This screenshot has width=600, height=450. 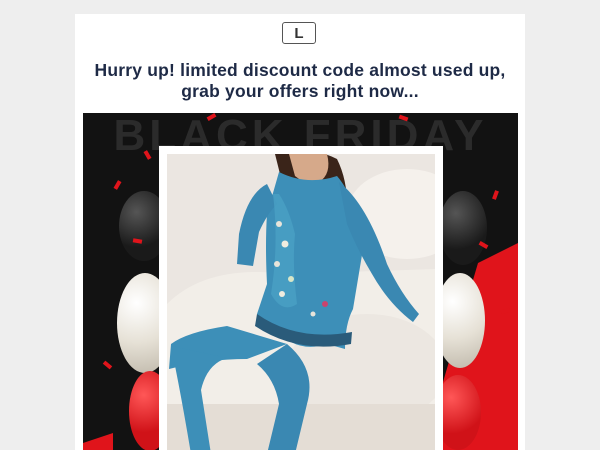 I want to click on balloon-icon, so click(x=463, y=228).